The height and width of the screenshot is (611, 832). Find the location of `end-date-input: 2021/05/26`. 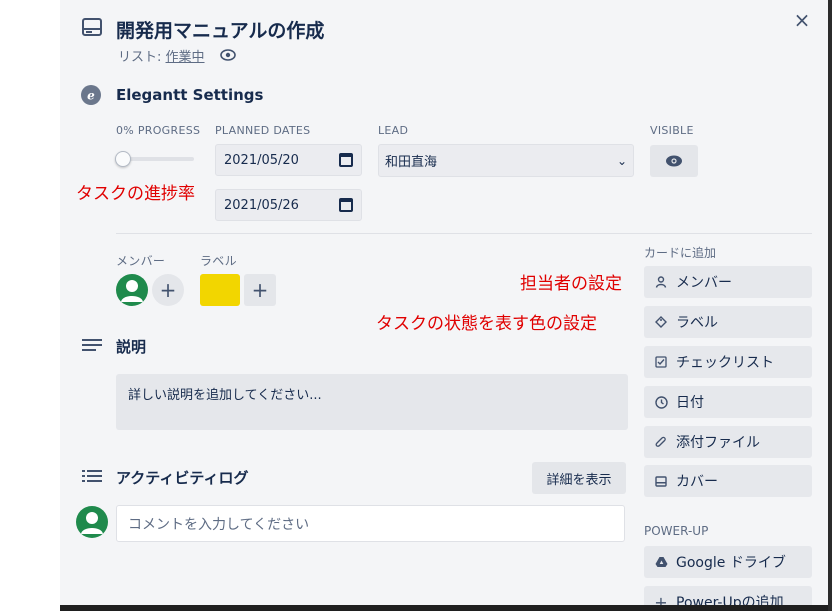

end-date-input: 2021/05/26 is located at coordinates (288, 205).